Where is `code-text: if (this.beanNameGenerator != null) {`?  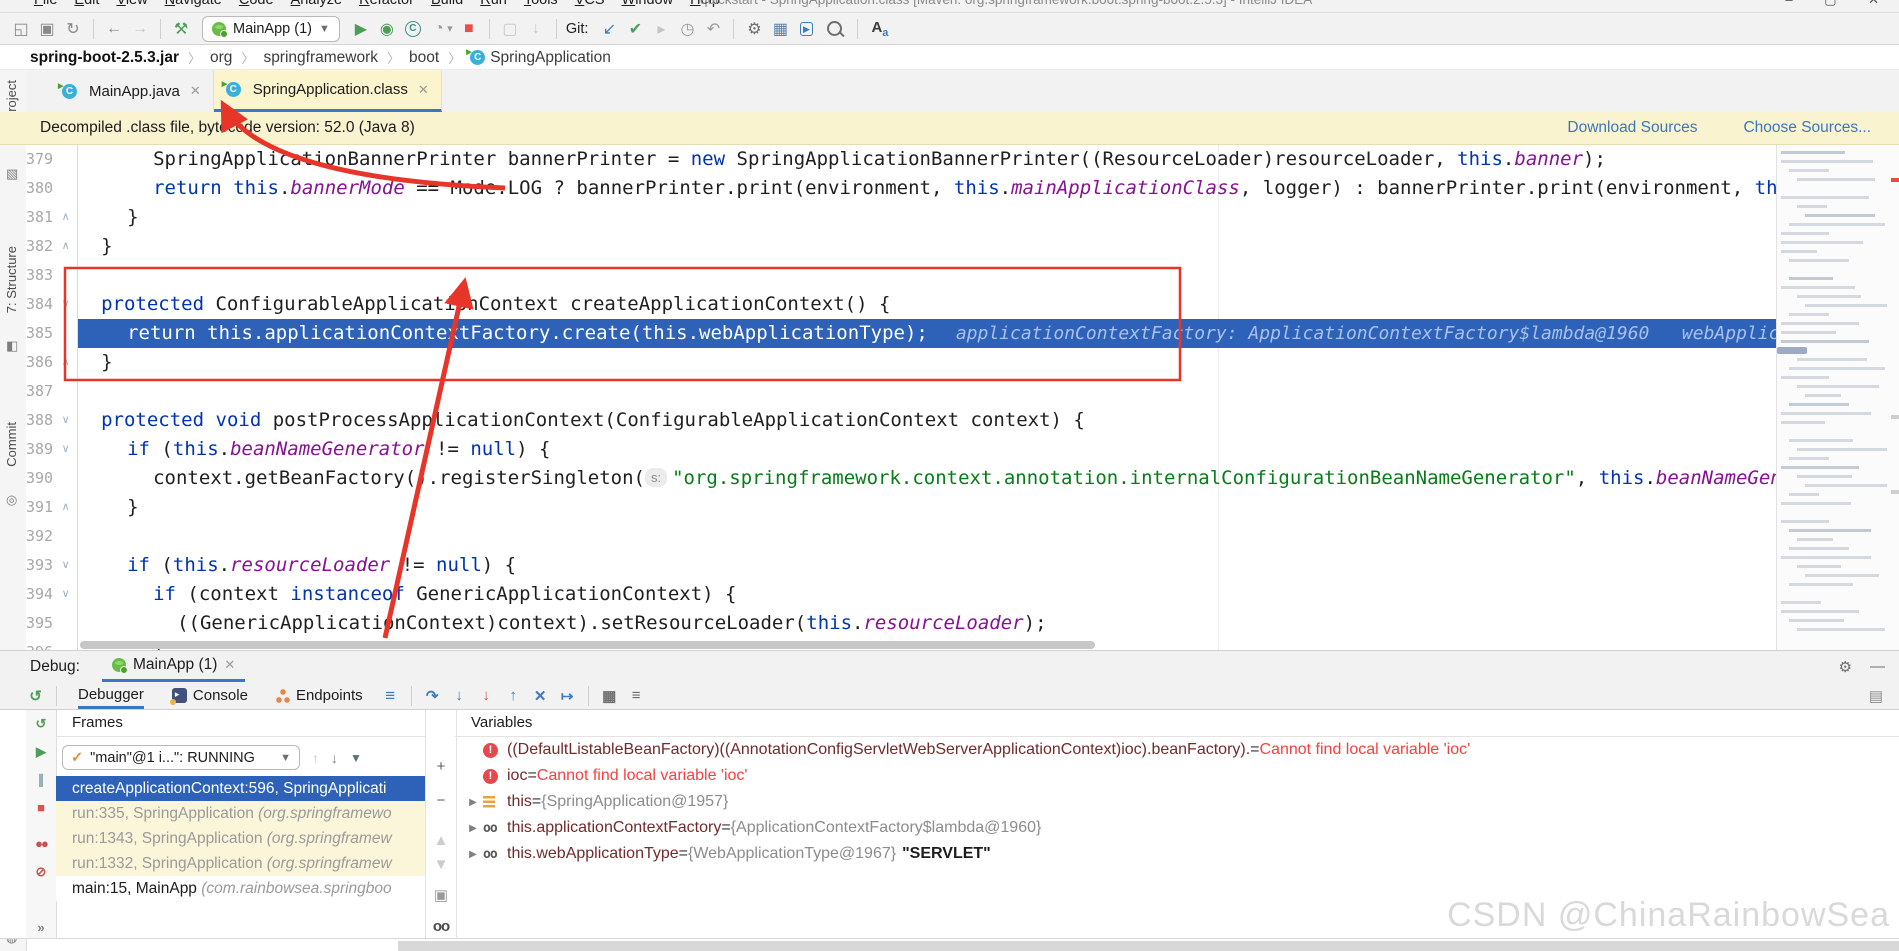
code-text: if (this.beanNameGenerator != null) { is located at coordinates (927, 449).